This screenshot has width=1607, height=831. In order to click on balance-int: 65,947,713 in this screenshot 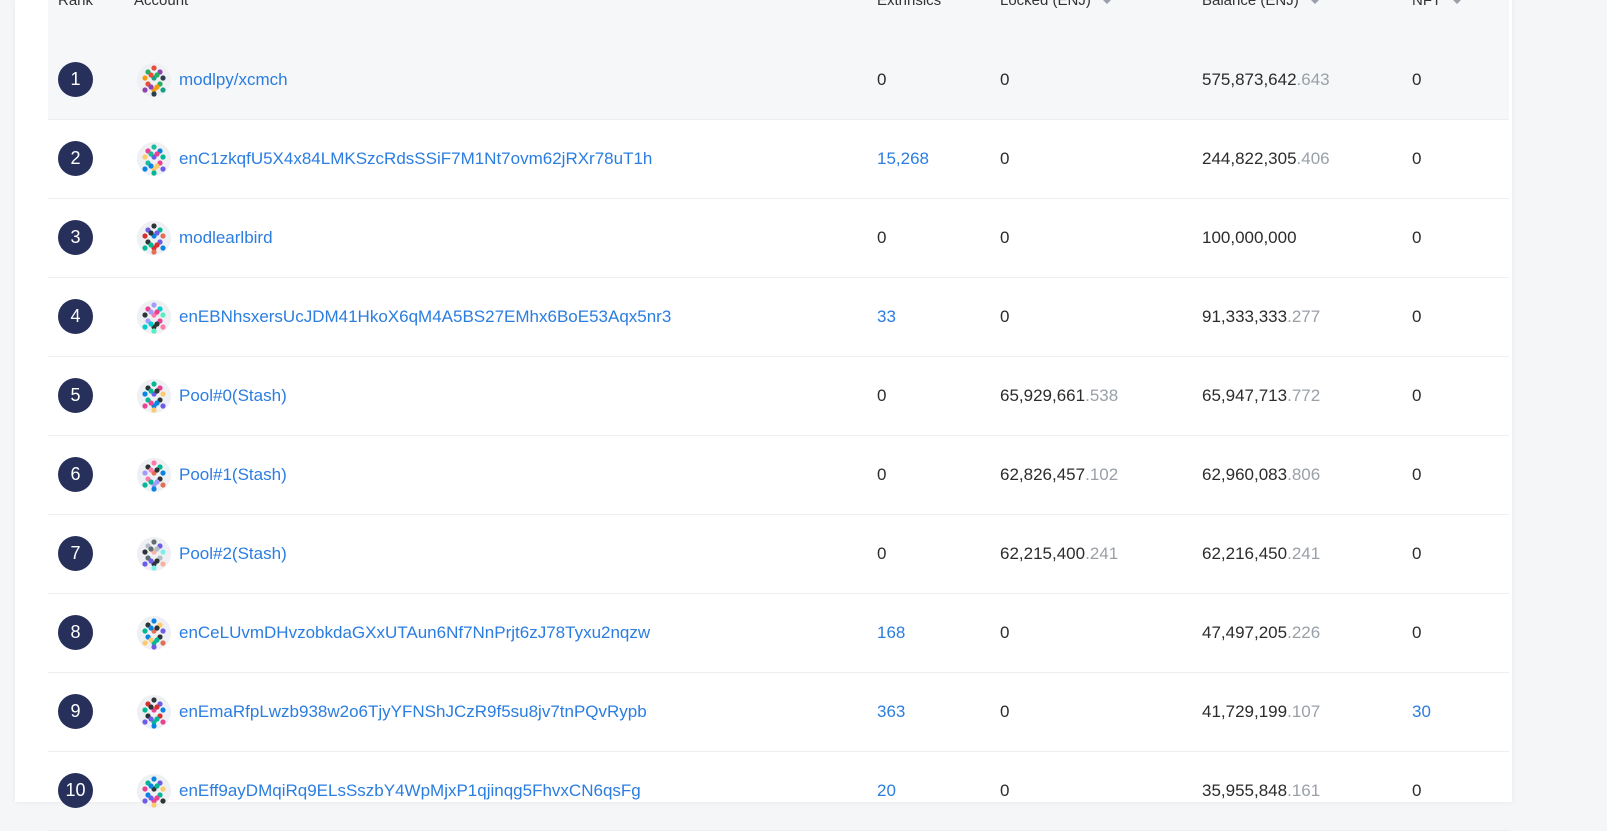, I will do `click(1245, 395)`.